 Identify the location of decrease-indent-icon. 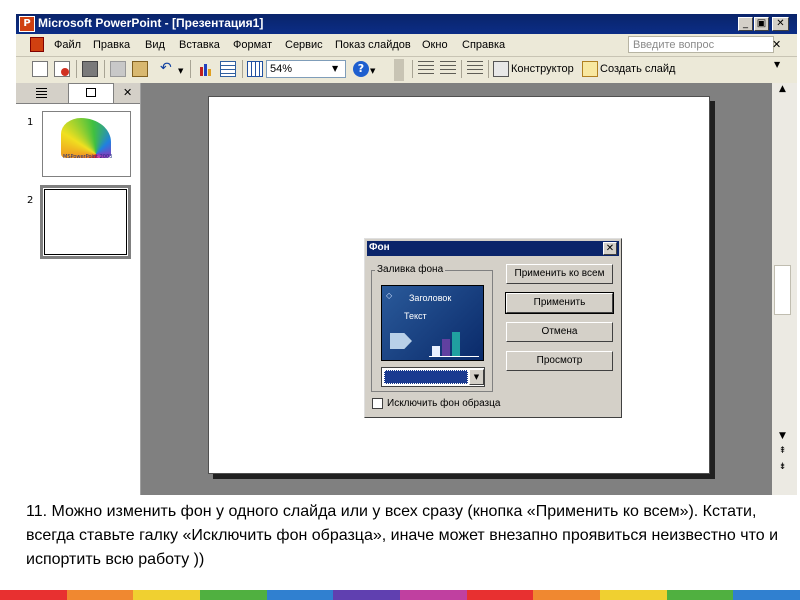
(475, 69).